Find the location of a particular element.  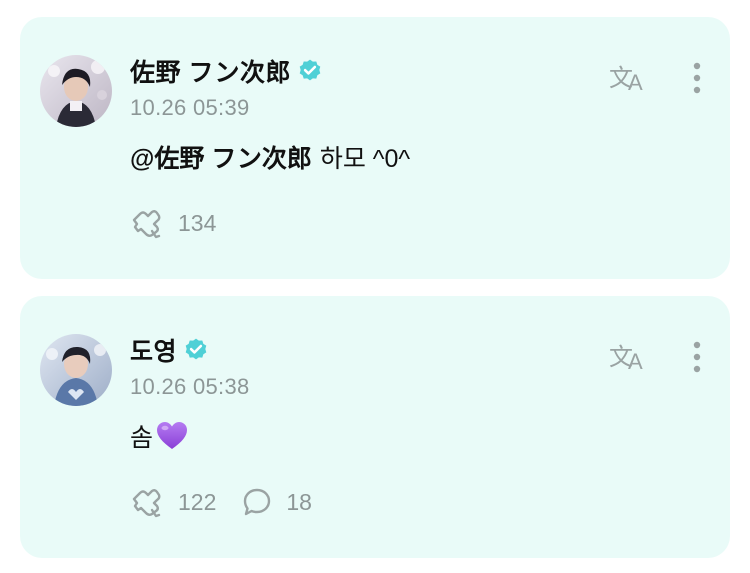

purple-heart-icon is located at coordinates (172, 435).